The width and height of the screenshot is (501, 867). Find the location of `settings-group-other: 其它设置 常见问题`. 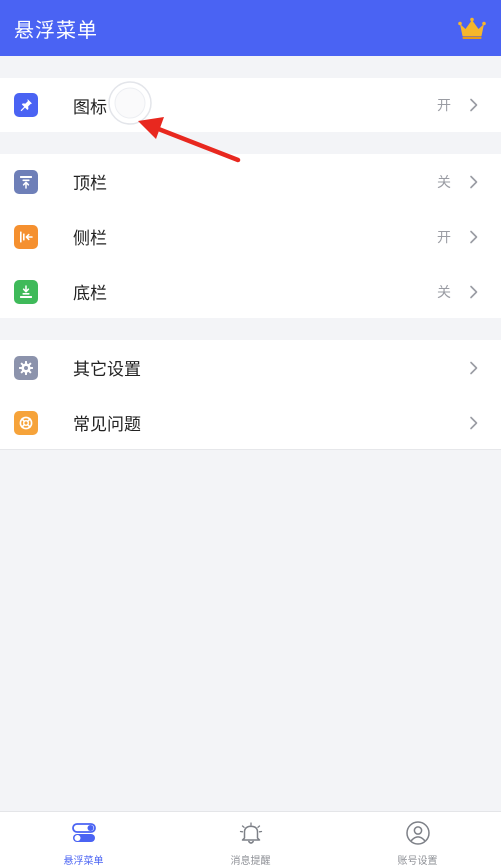

settings-group-other: 其它设置 常见问题 is located at coordinates (250, 395).